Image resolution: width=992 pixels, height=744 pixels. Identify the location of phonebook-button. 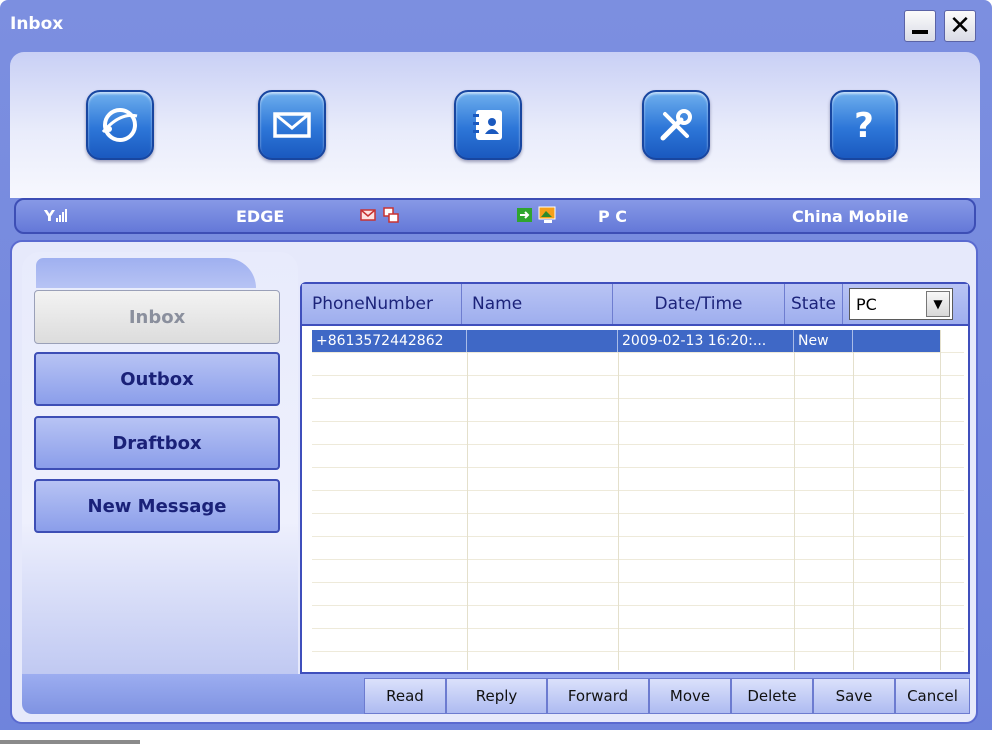
(488, 125).